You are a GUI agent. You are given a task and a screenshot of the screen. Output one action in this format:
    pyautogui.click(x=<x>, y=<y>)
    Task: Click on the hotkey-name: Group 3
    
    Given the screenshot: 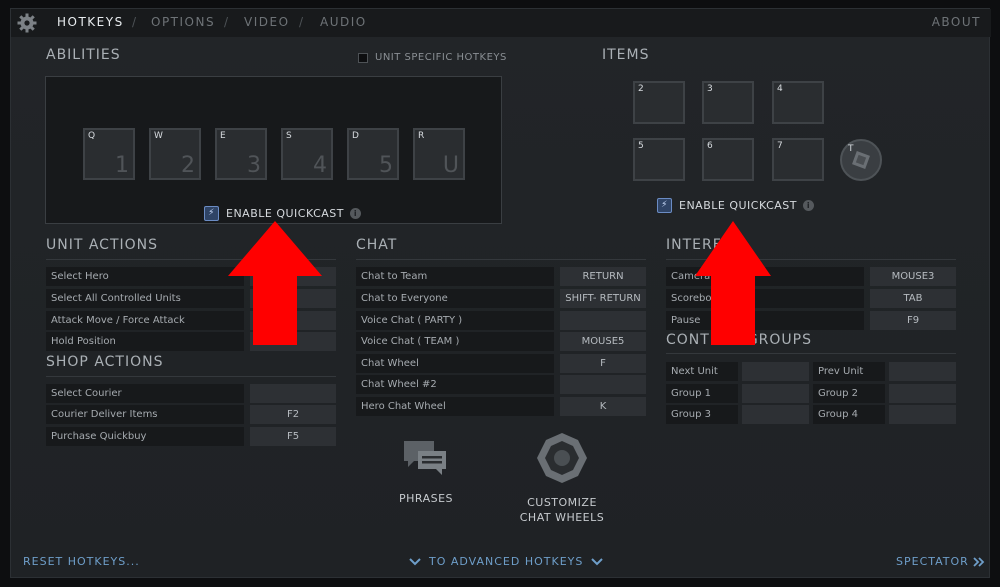 What is the action you would take?
    pyautogui.click(x=702, y=414)
    